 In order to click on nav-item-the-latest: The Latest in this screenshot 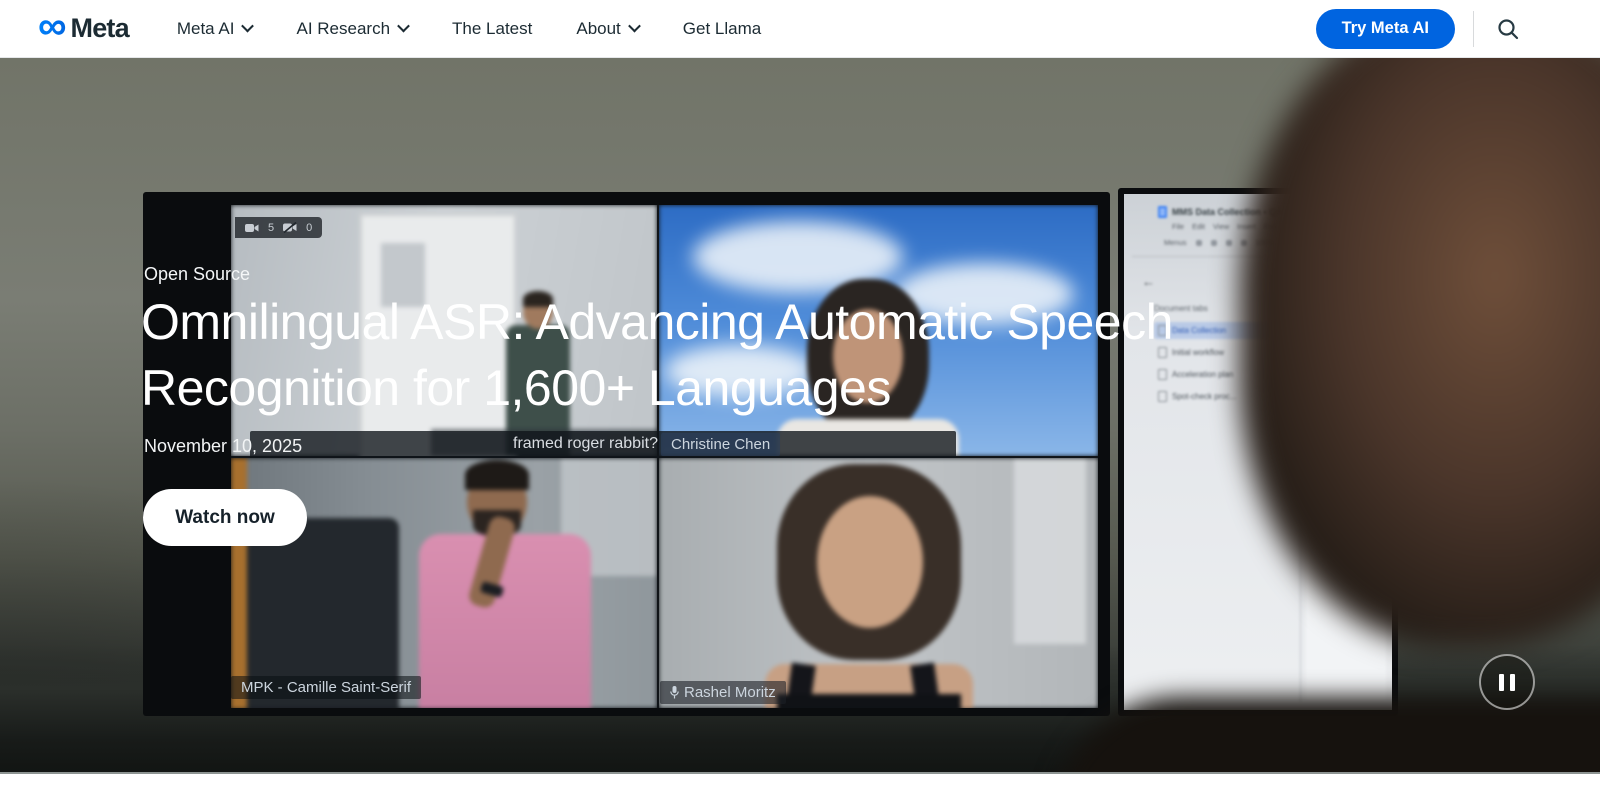, I will do `click(492, 29)`.